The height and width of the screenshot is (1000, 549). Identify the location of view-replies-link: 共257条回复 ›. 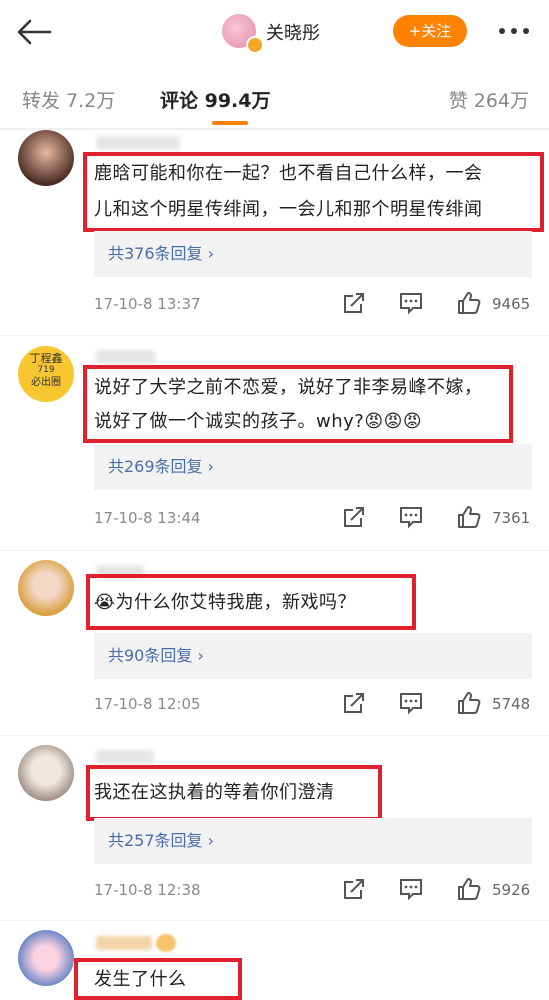
(154, 840).